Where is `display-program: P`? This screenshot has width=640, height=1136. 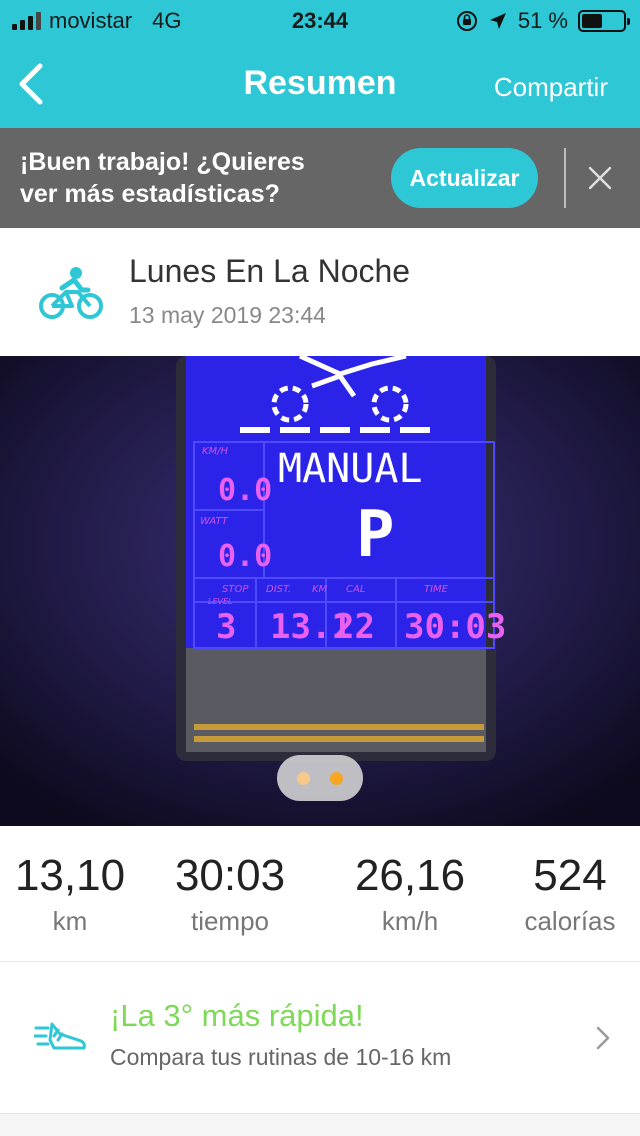 display-program: P is located at coordinates (375, 535).